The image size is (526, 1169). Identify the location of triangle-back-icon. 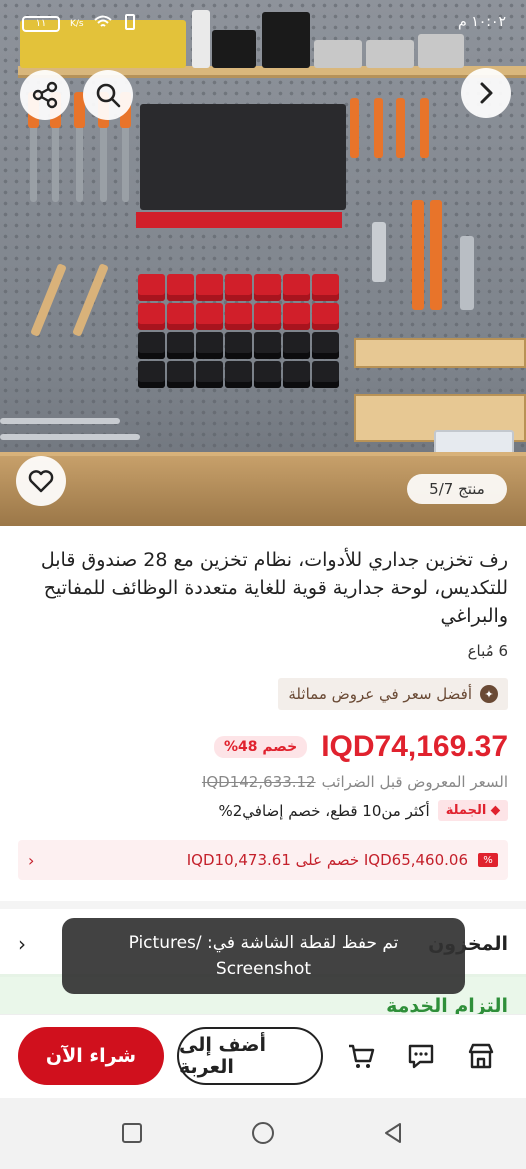
(393, 1133).